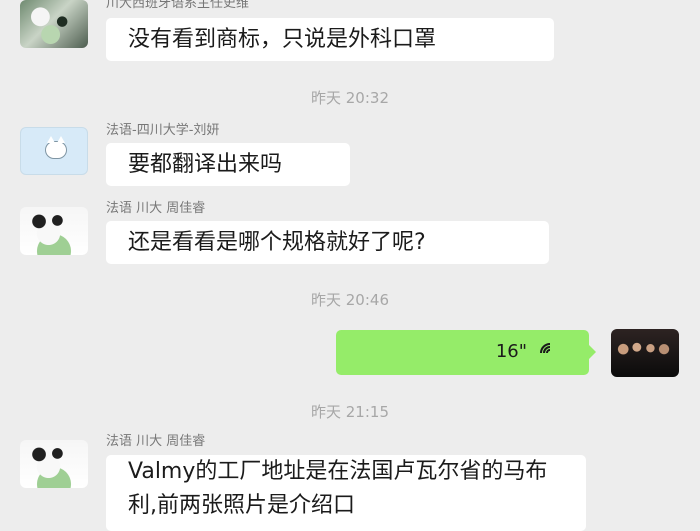  What do you see at coordinates (350, 300) in the screenshot?
I see `timestamp-divider: 昨天 20:46` at bounding box center [350, 300].